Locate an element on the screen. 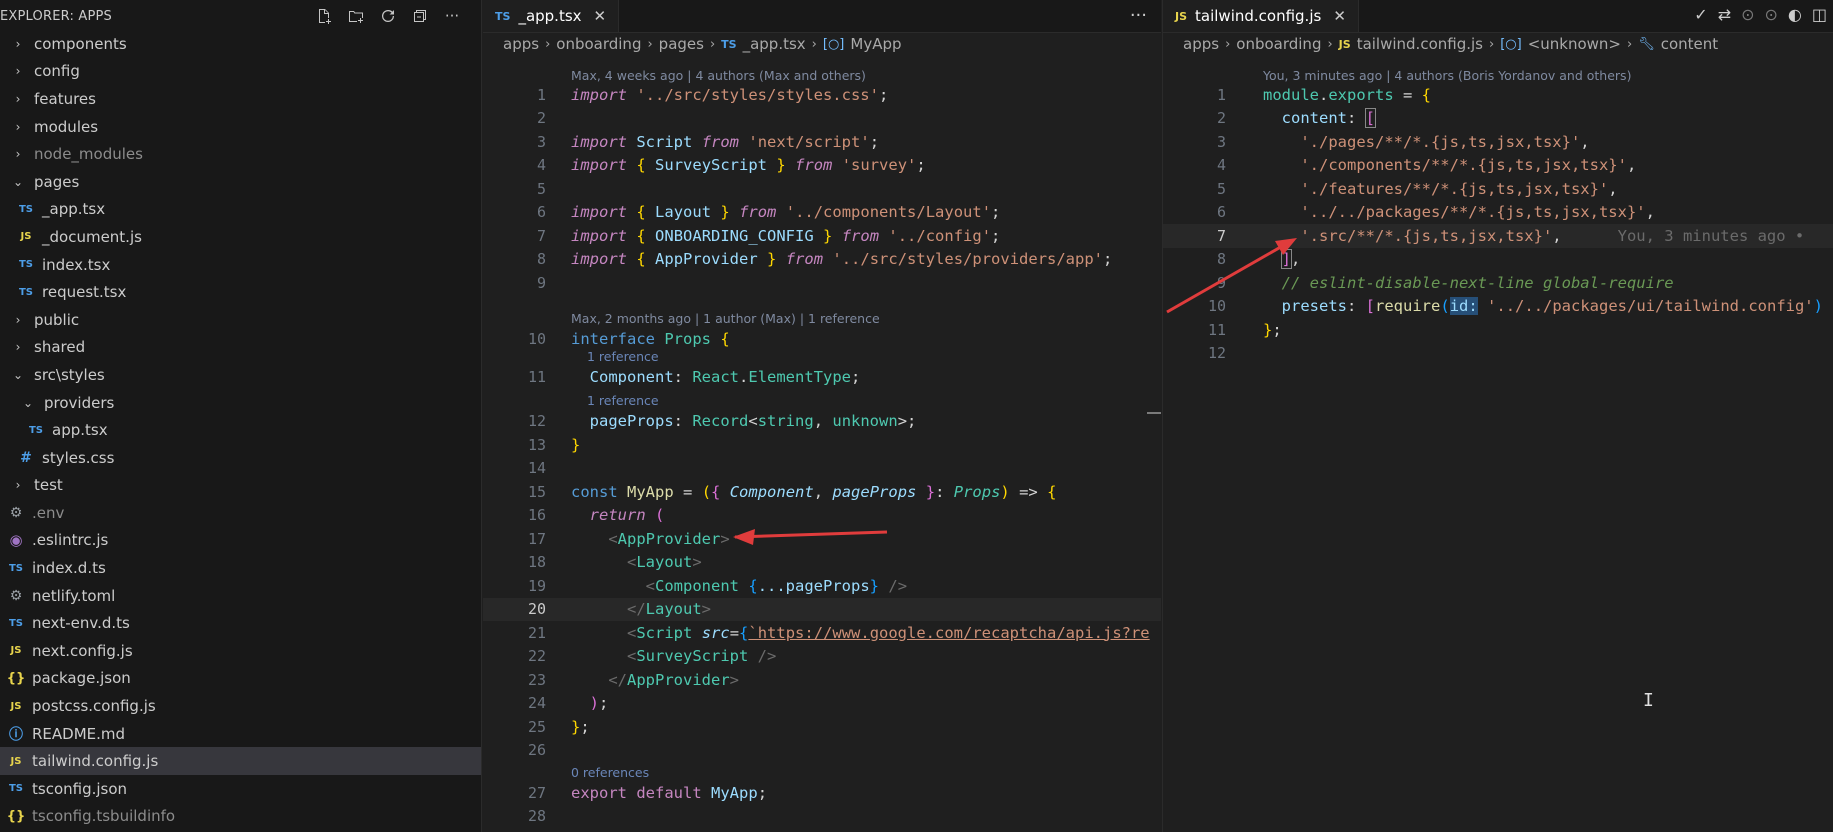 The height and width of the screenshot is (832, 1833). text-cursor-icon: I is located at coordinates (1648, 700).